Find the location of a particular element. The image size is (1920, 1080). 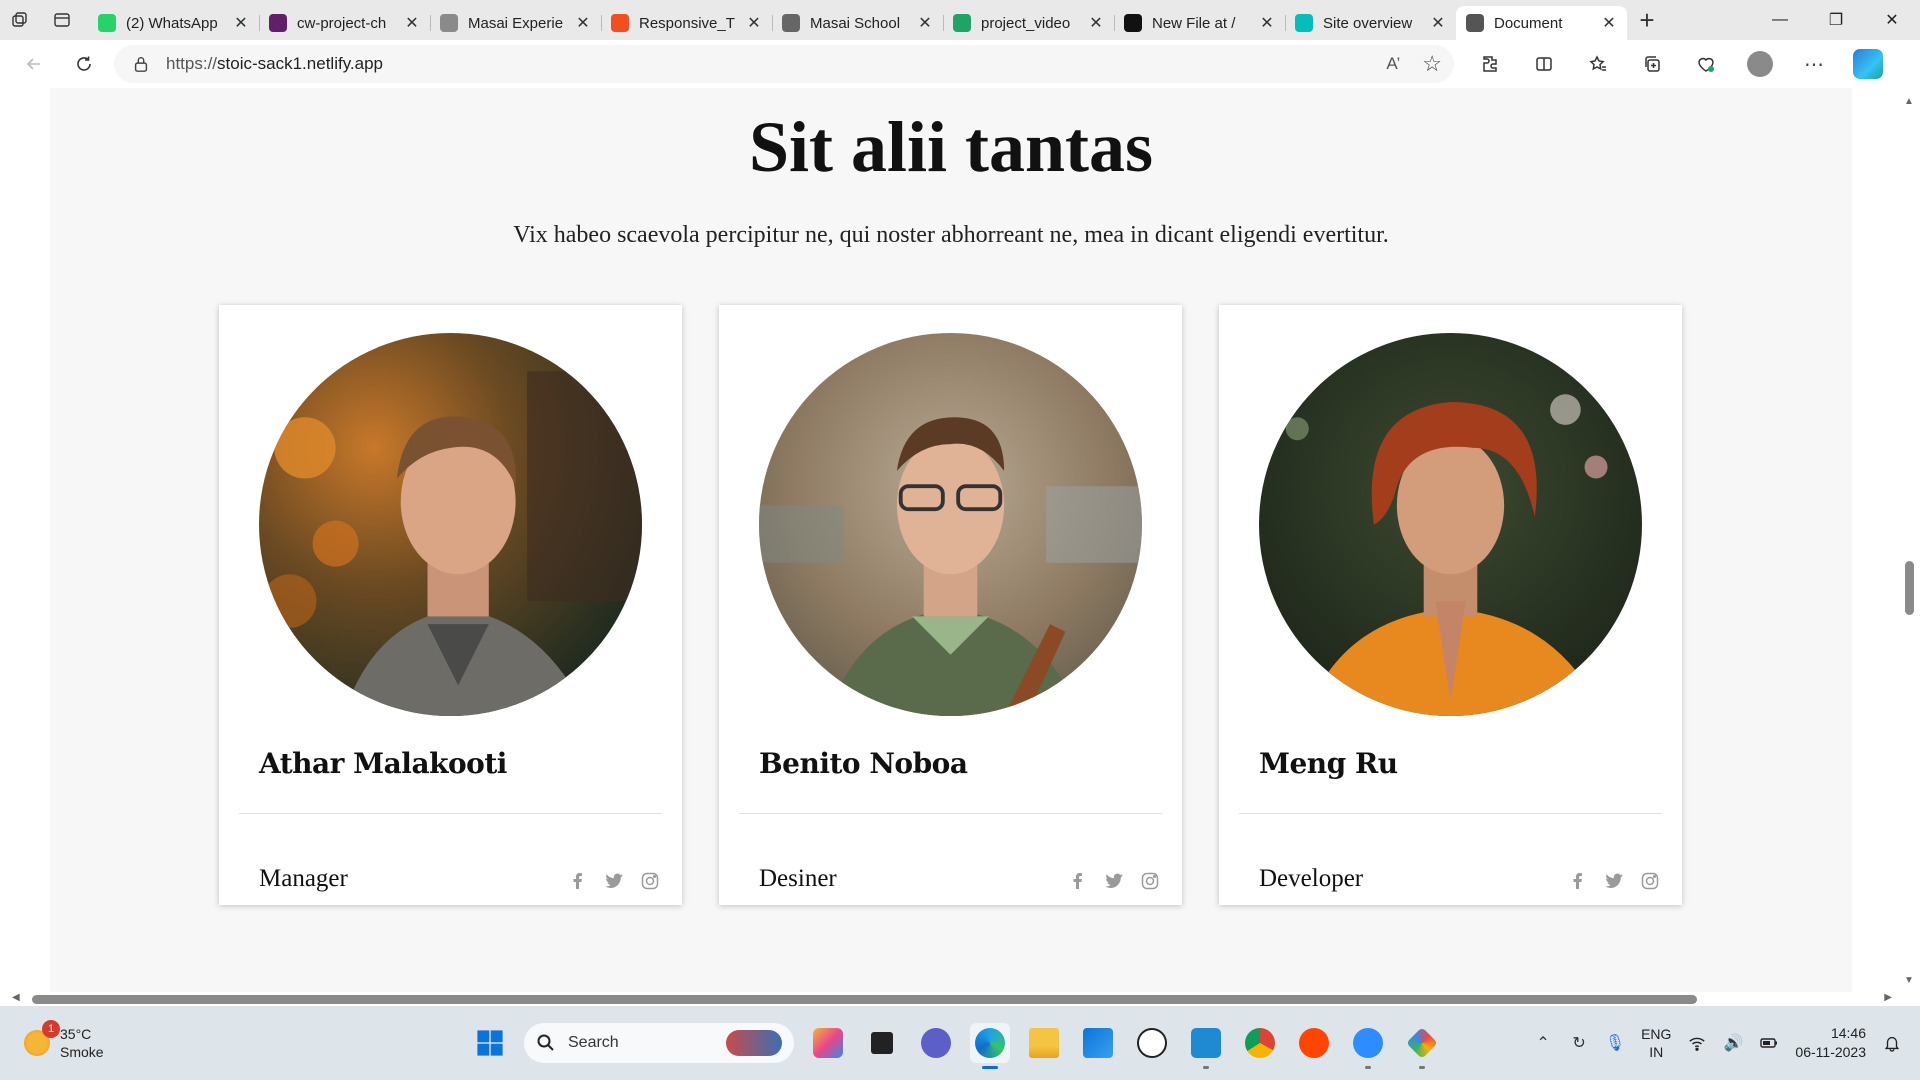

browser-essentials-icon is located at coordinates (1706, 64).